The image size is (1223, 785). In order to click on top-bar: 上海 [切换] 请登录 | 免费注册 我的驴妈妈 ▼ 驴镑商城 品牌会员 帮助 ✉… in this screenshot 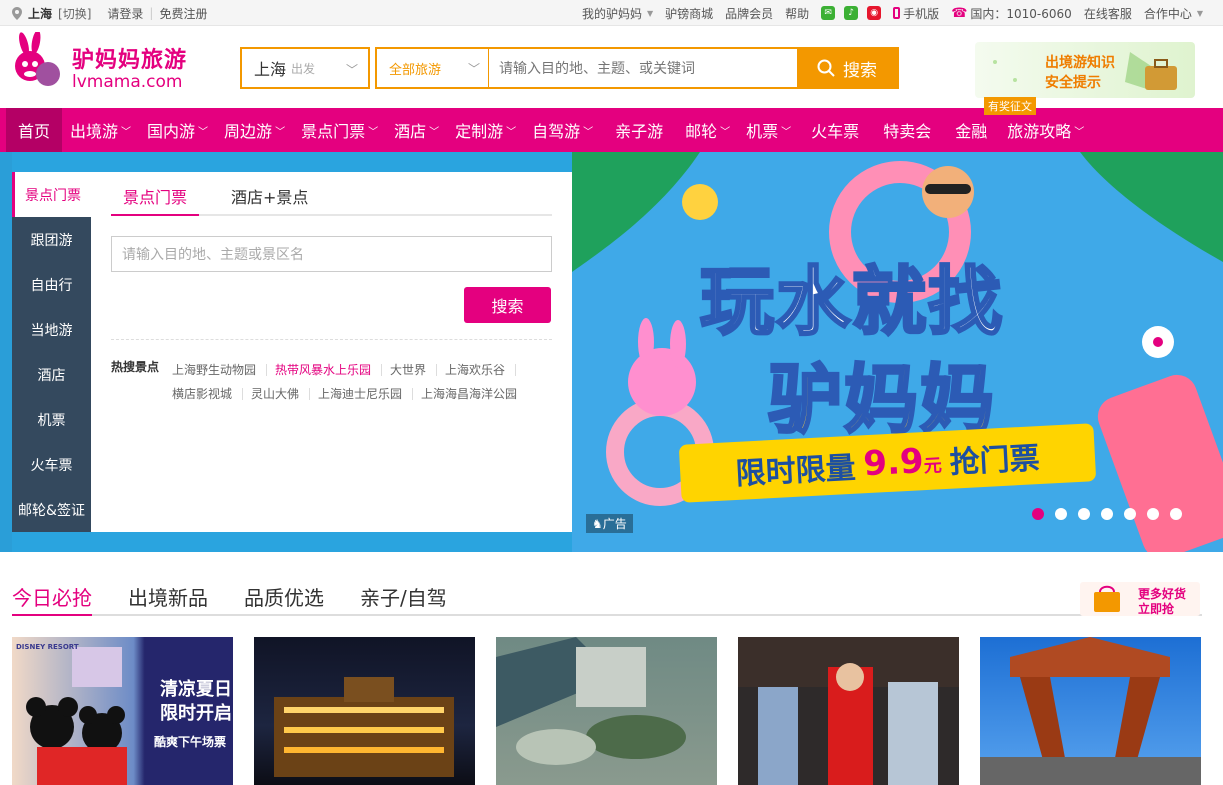, I will do `click(611, 13)`.